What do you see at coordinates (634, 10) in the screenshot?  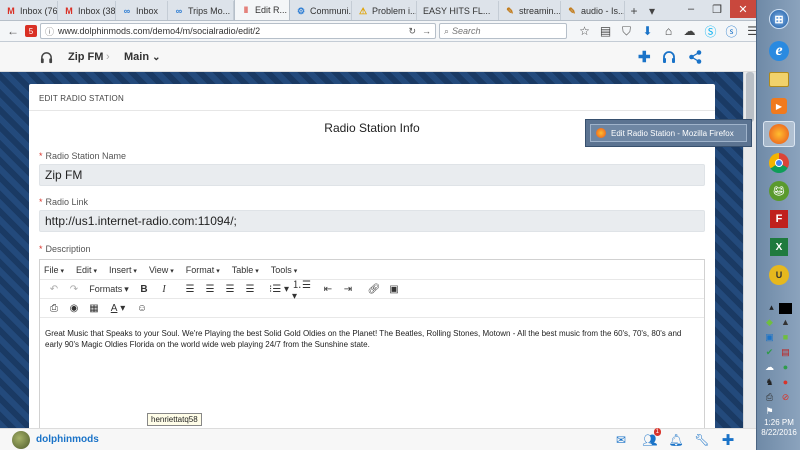 I see `new-tab-icon: +` at bounding box center [634, 10].